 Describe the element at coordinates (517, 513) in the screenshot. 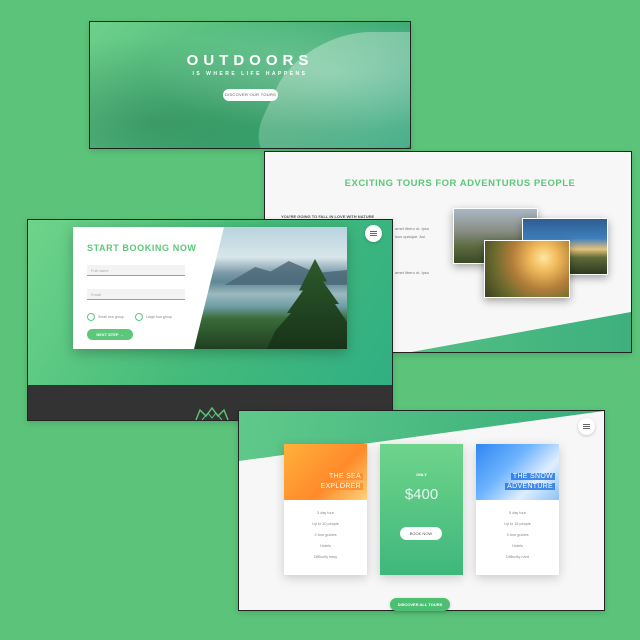

I see `feature-item: 5 day tour` at that location.